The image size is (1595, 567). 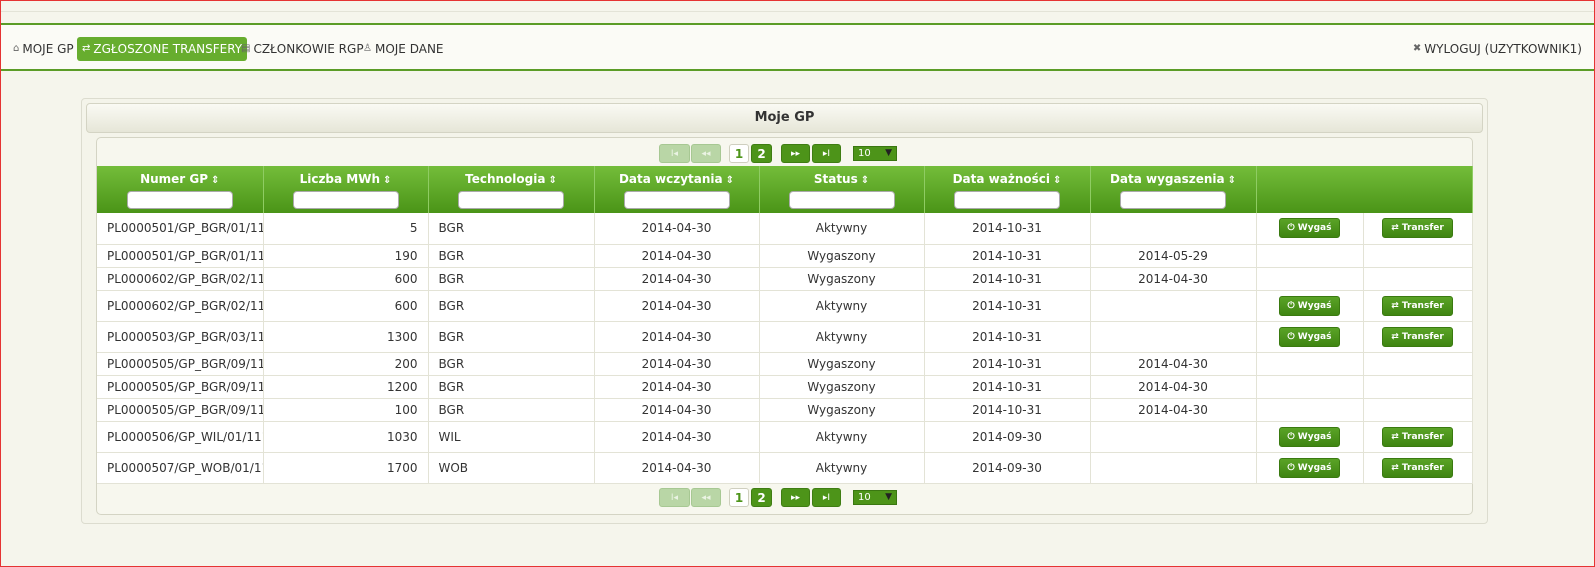 What do you see at coordinates (511, 189) in the screenshot?
I see `column-header-technologia: Technologia ⇕` at bounding box center [511, 189].